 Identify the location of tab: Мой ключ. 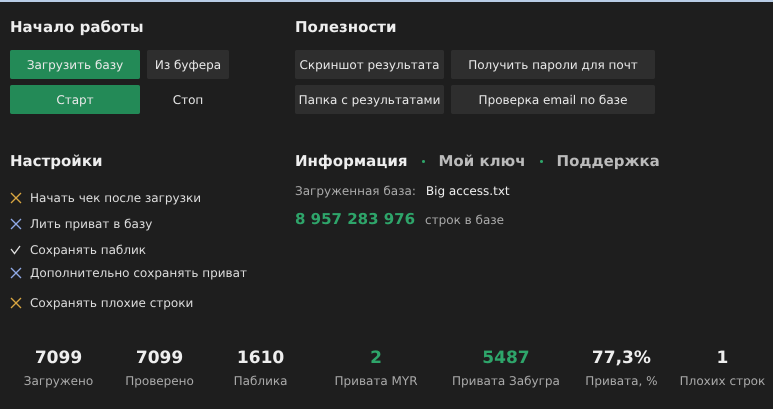
(482, 161).